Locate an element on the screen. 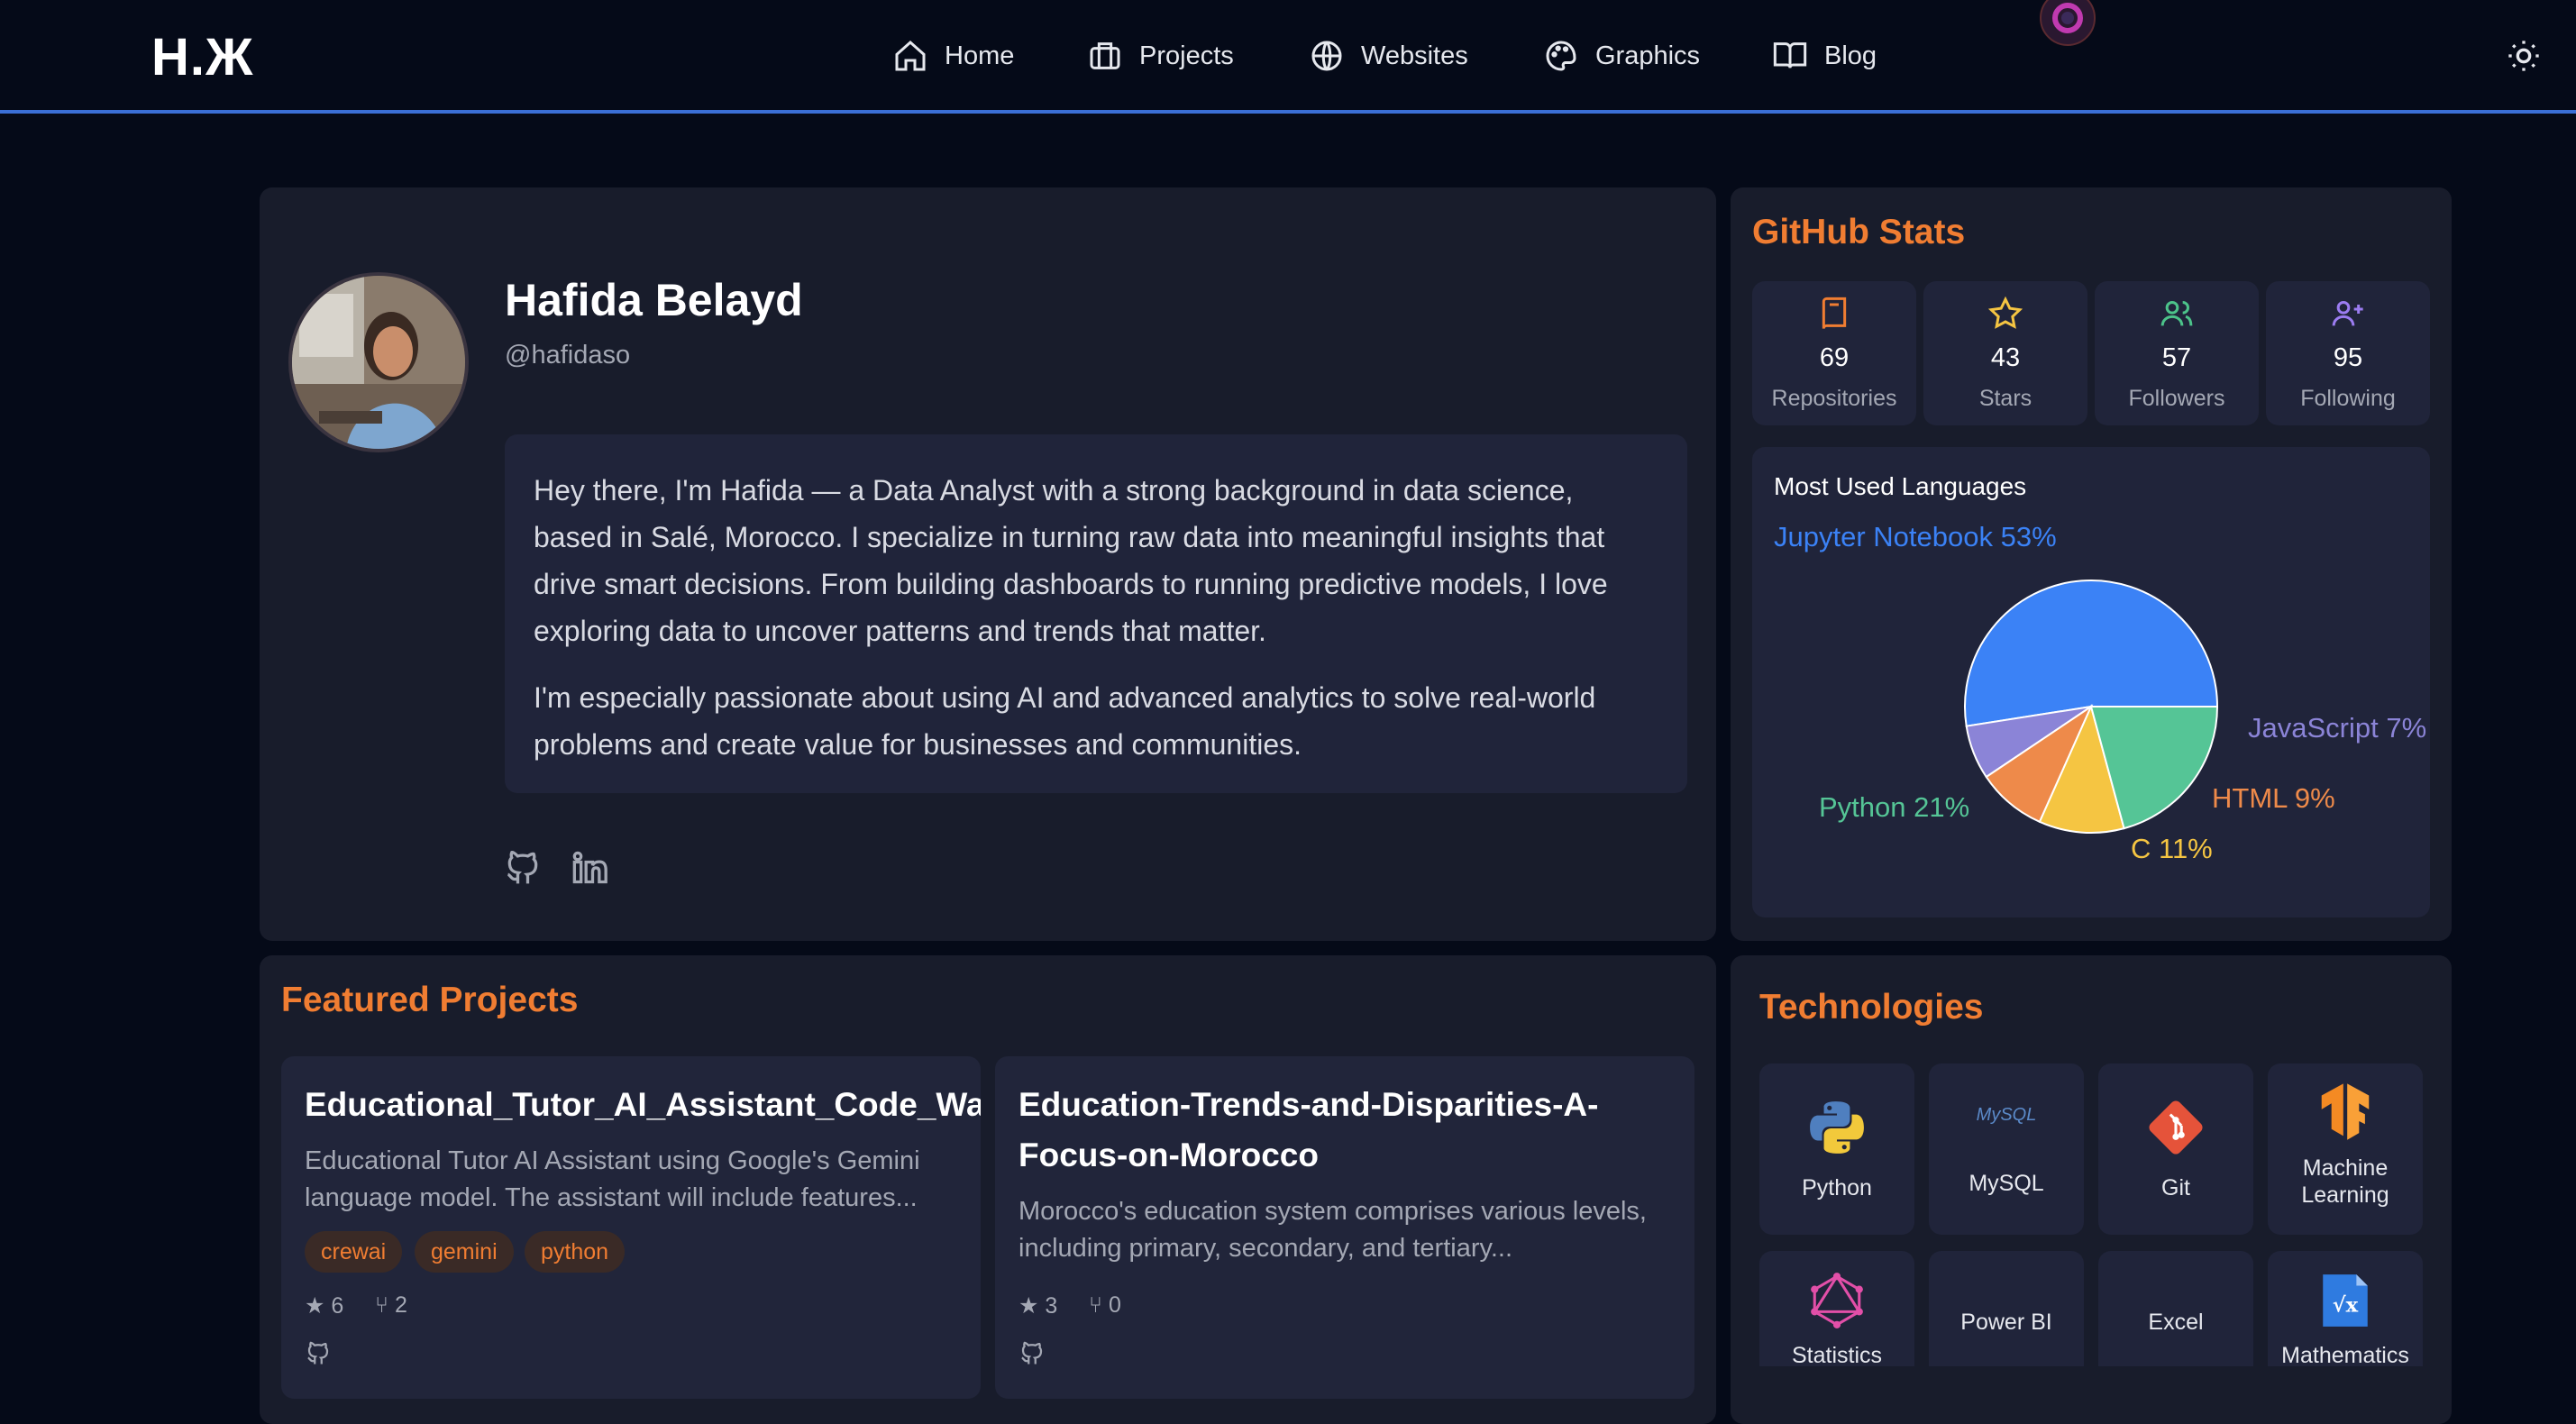 Image resolution: width=2576 pixels, height=1424 pixels. stat-followers: 57 Followers is located at coordinates (2177, 353).